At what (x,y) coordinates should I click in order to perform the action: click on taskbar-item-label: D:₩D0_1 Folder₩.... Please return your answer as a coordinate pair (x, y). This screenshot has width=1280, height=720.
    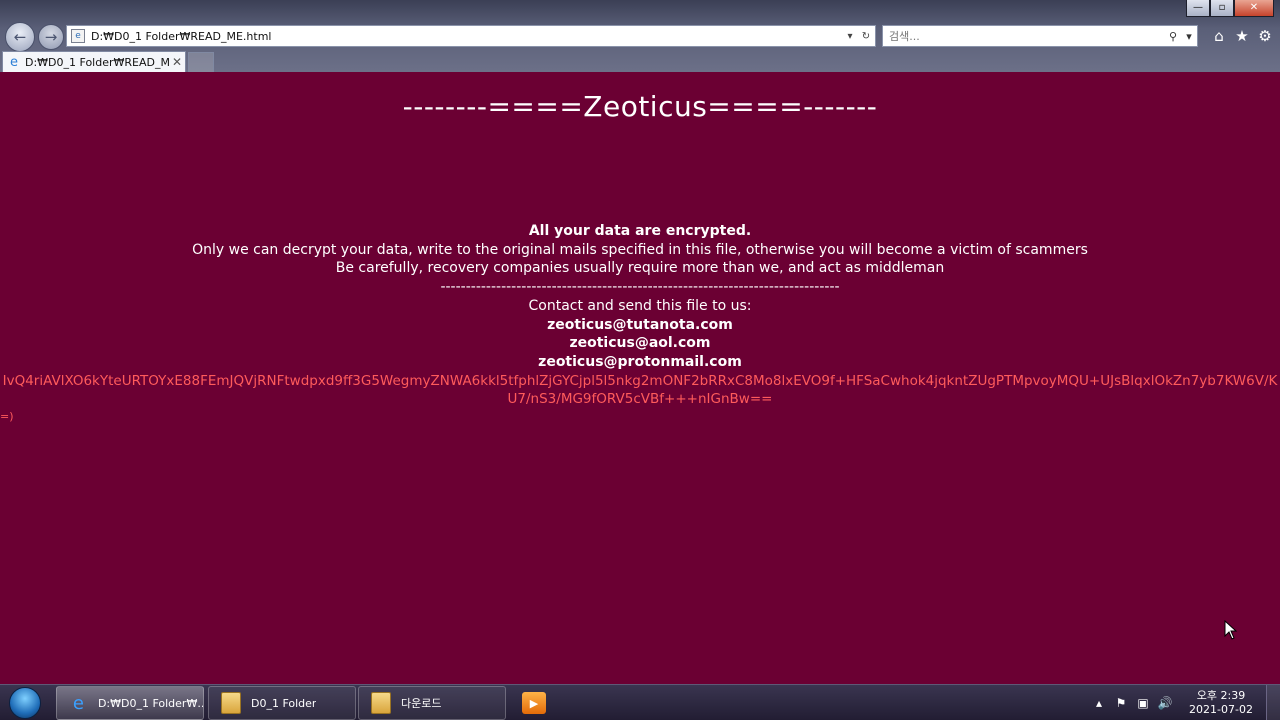
    Looking at the image, I should click on (150, 703).